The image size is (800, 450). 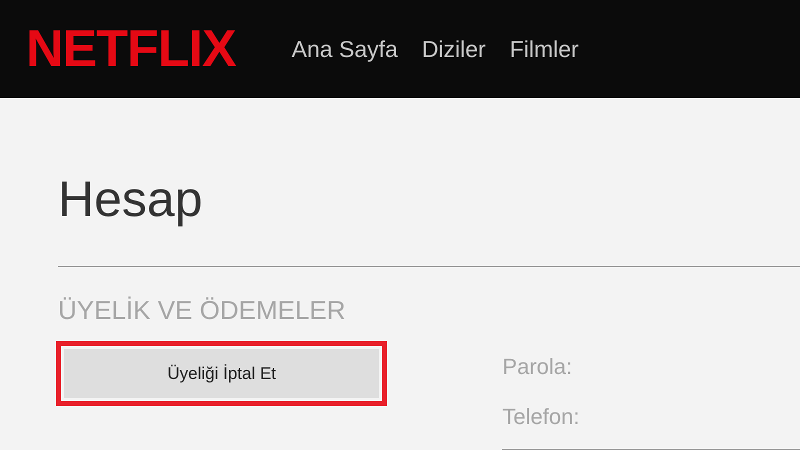 What do you see at coordinates (131, 199) in the screenshot?
I see `page-title: Hesap` at bounding box center [131, 199].